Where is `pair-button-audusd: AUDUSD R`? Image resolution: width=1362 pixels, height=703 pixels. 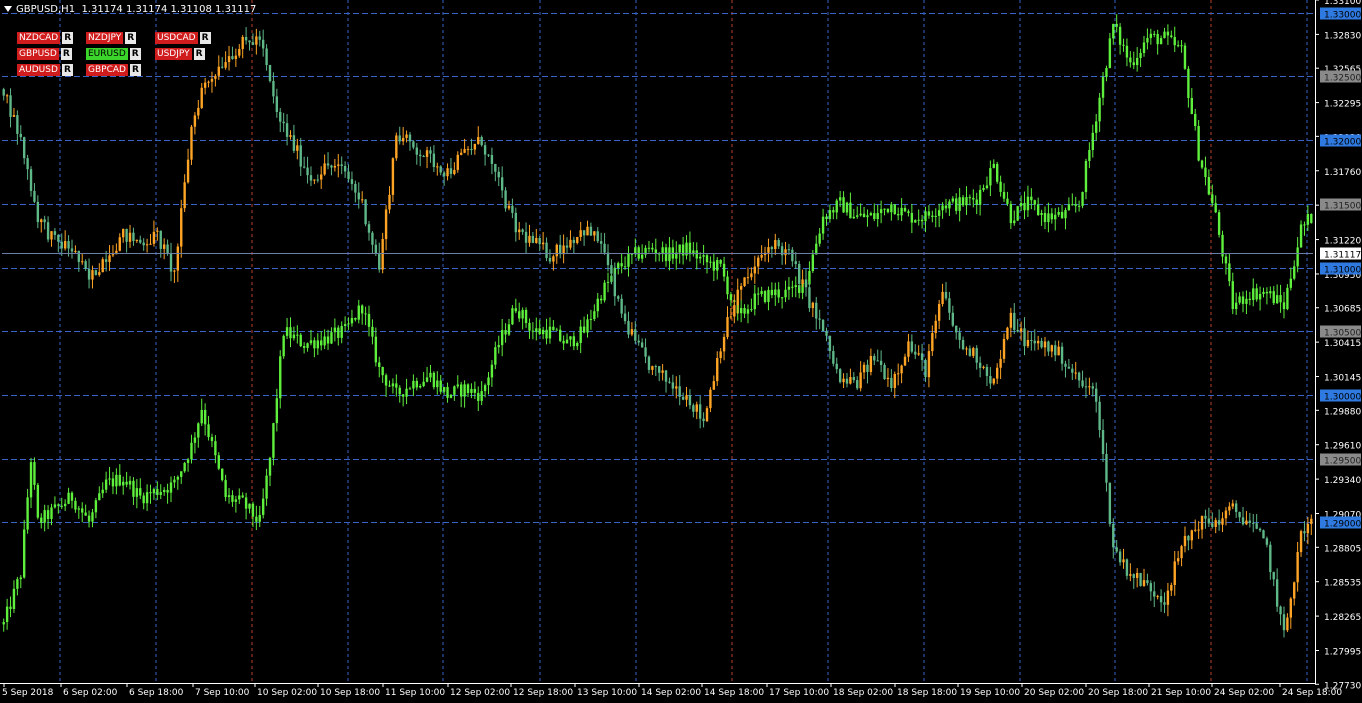
pair-button-audusd: AUDUSD R is located at coordinates (45, 70).